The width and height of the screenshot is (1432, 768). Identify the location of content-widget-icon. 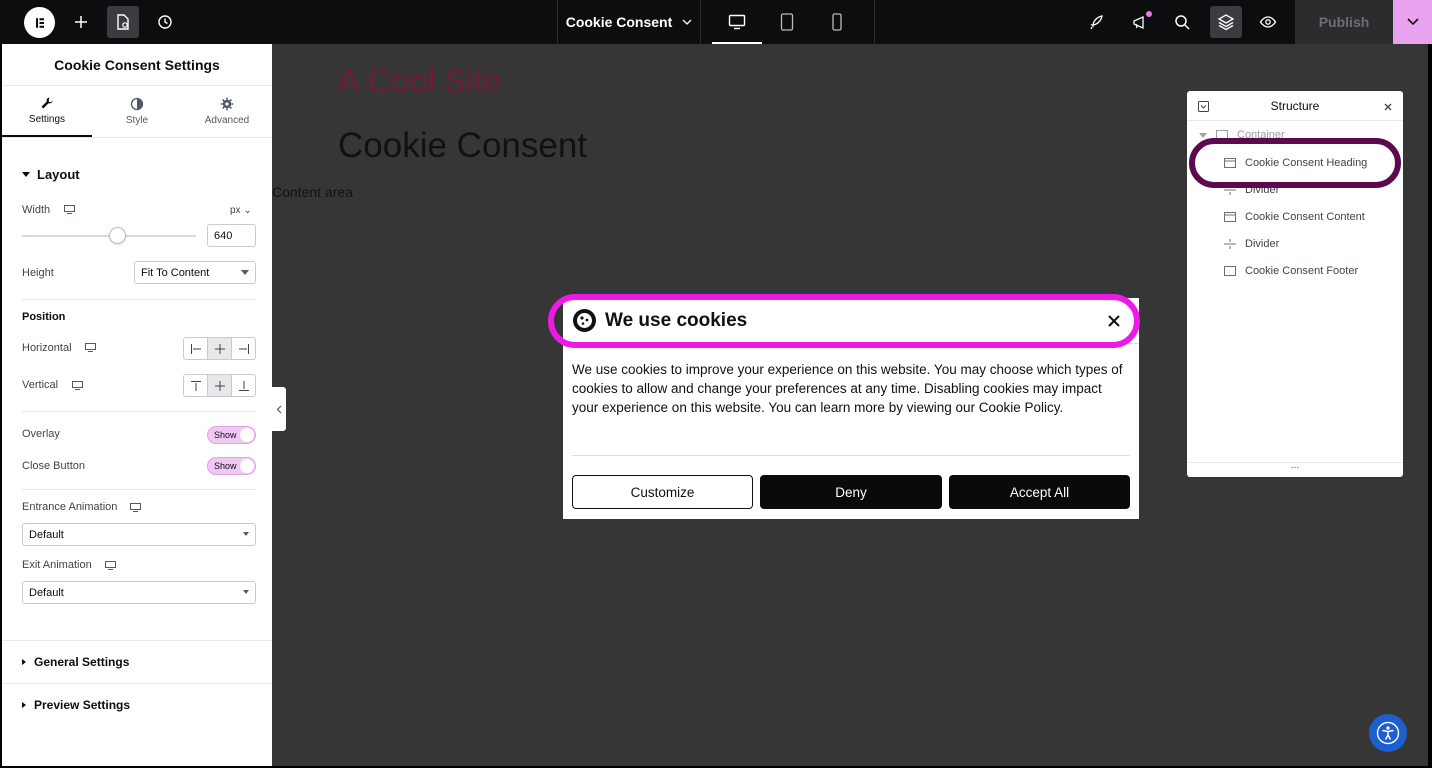
(1230, 217).